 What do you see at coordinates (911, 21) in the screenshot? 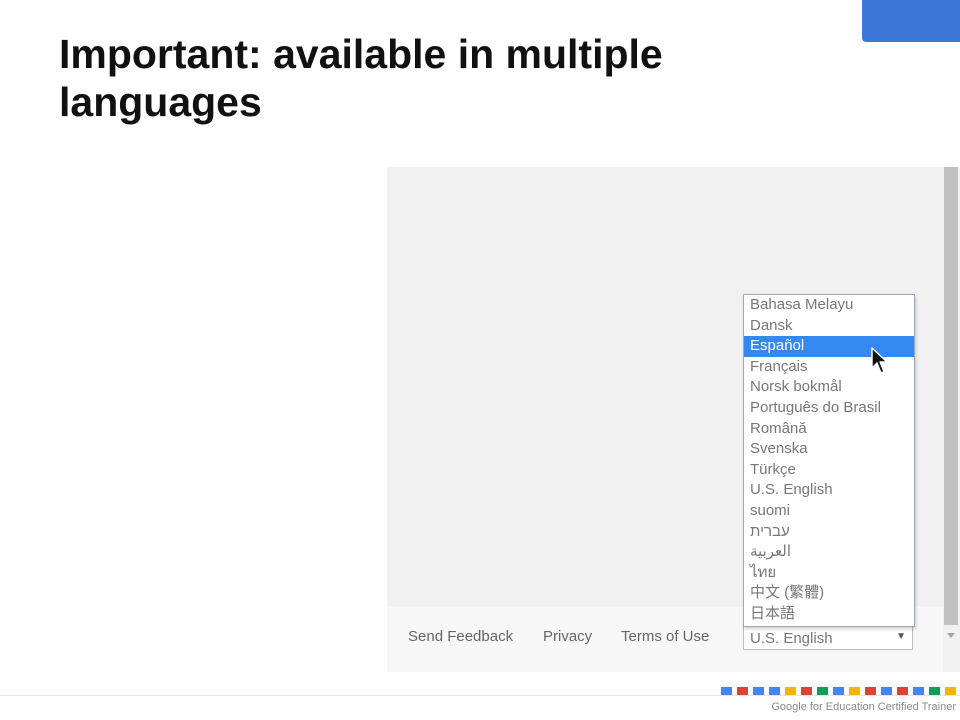
I see `corner-accent-tab` at bounding box center [911, 21].